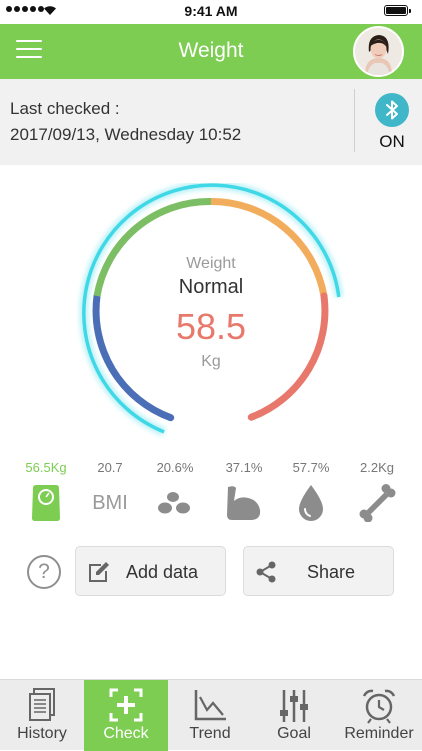 The height and width of the screenshot is (751, 422). What do you see at coordinates (99, 572) in the screenshot?
I see `edit-icon` at bounding box center [99, 572].